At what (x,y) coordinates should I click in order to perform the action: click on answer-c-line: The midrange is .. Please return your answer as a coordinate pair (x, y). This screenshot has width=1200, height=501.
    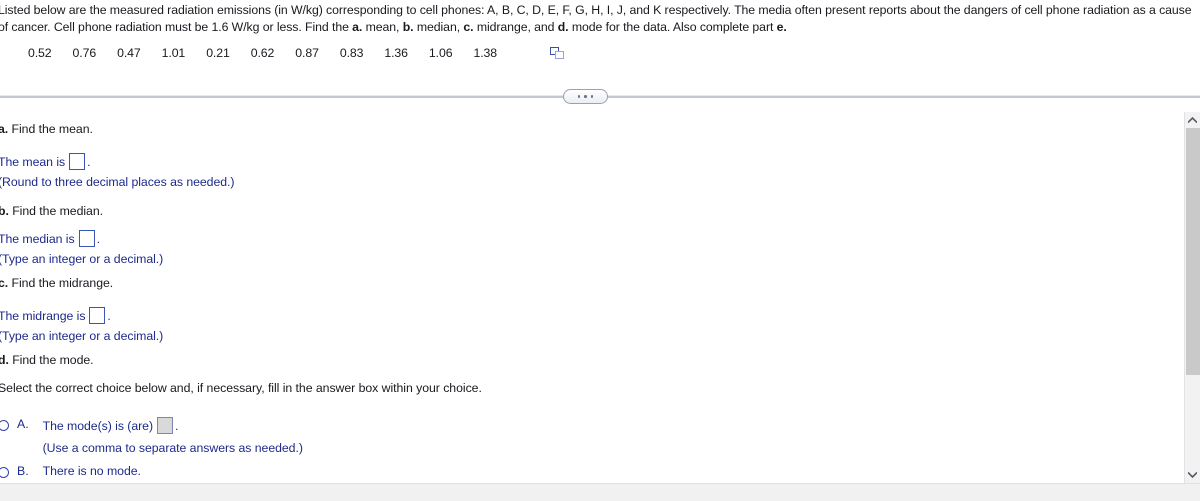
    Looking at the image, I should click on (81, 315).